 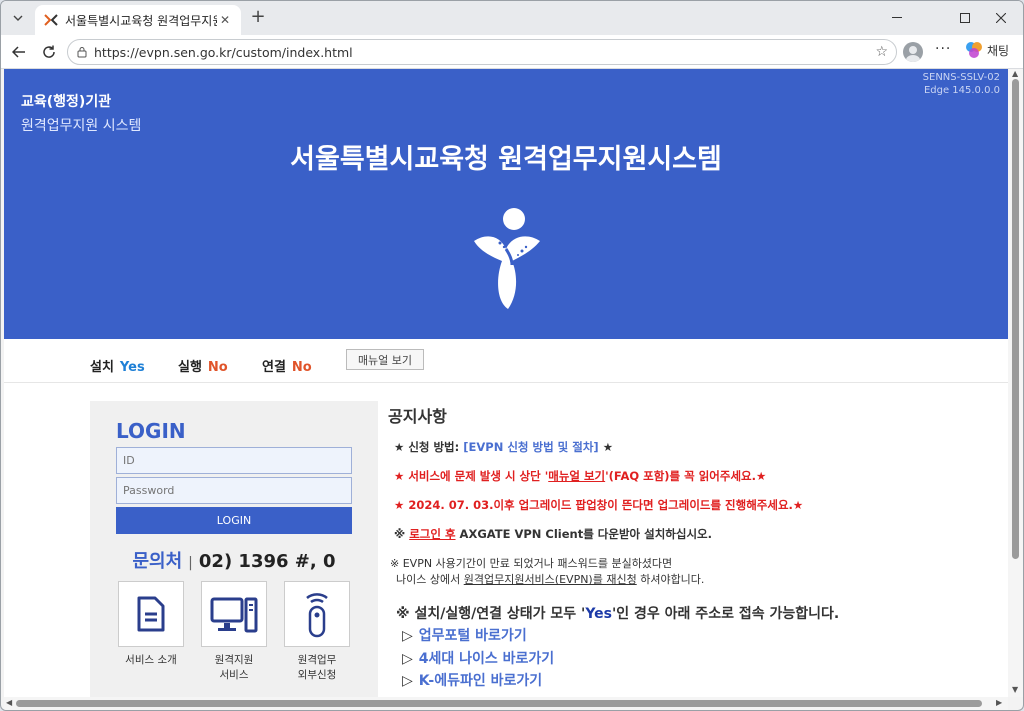 I want to click on notice-expiry: ※ EVPN 사용기간이 만료 되었거나 패스워드를 분실하셨다면, so click(x=531, y=563).